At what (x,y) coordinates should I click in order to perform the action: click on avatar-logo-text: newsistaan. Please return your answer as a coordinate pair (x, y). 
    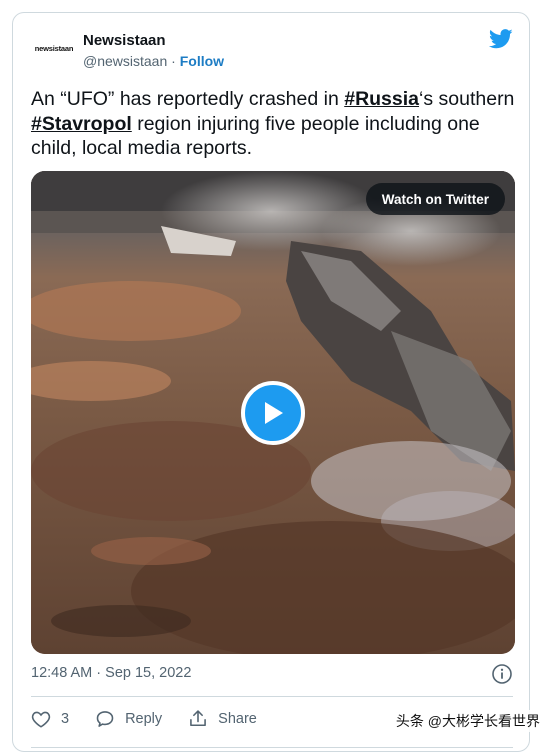
    Looking at the image, I should click on (54, 48).